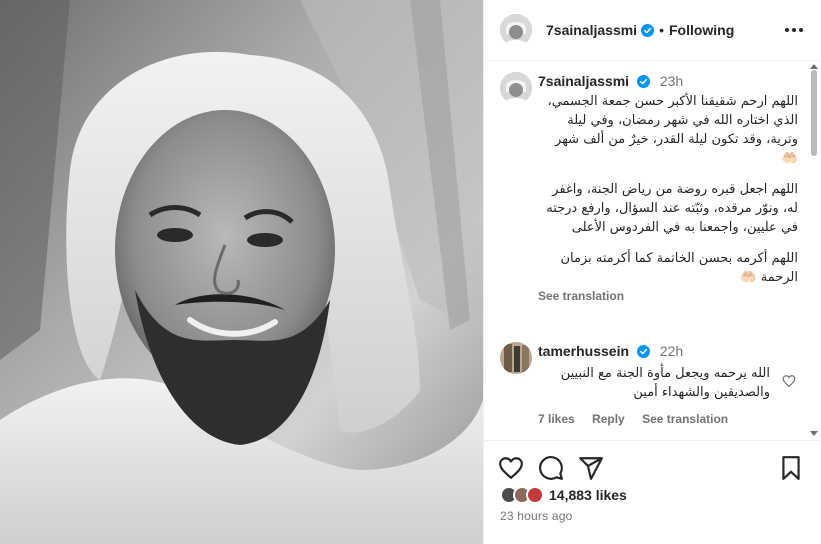 This screenshot has width=821, height=544. Describe the element at coordinates (701, 30) in the screenshot. I see `following-button: Following` at that location.